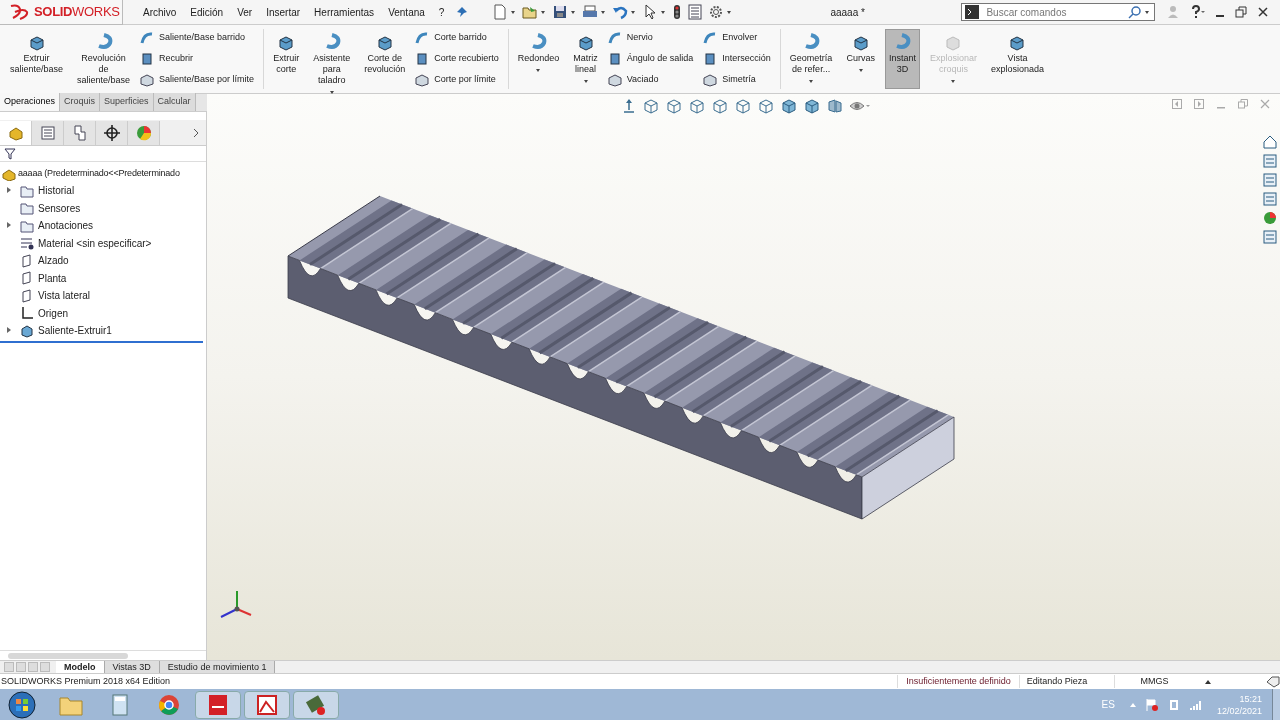  What do you see at coordinates (406, 12) in the screenshot?
I see `menu-item: Ventana` at bounding box center [406, 12].